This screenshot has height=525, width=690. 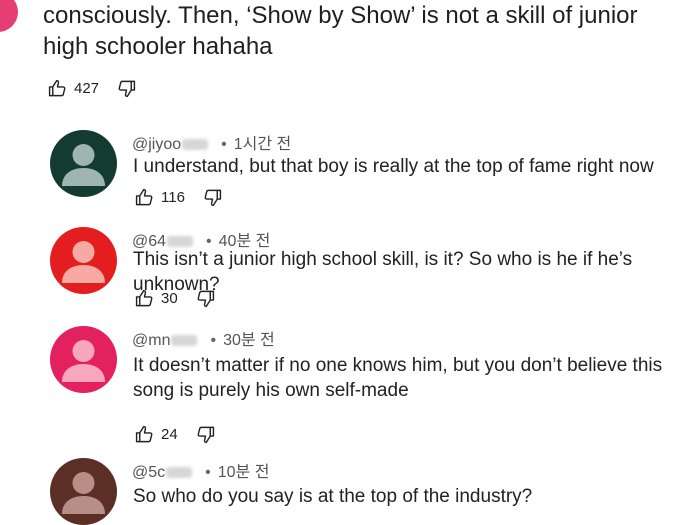 What do you see at coordinates (156, 434) in the screenshot?
I see `like-button: 24` at bounding box center [156, 434].